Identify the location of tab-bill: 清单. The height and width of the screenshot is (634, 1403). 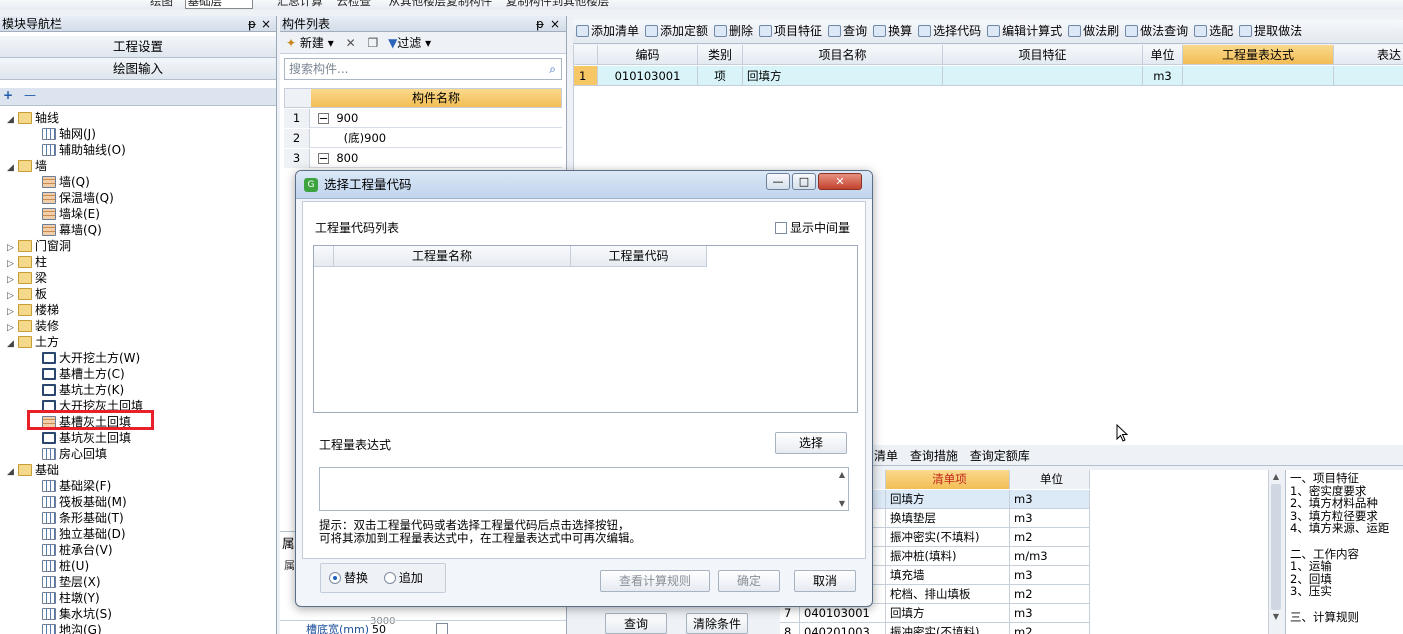
(886, 456).